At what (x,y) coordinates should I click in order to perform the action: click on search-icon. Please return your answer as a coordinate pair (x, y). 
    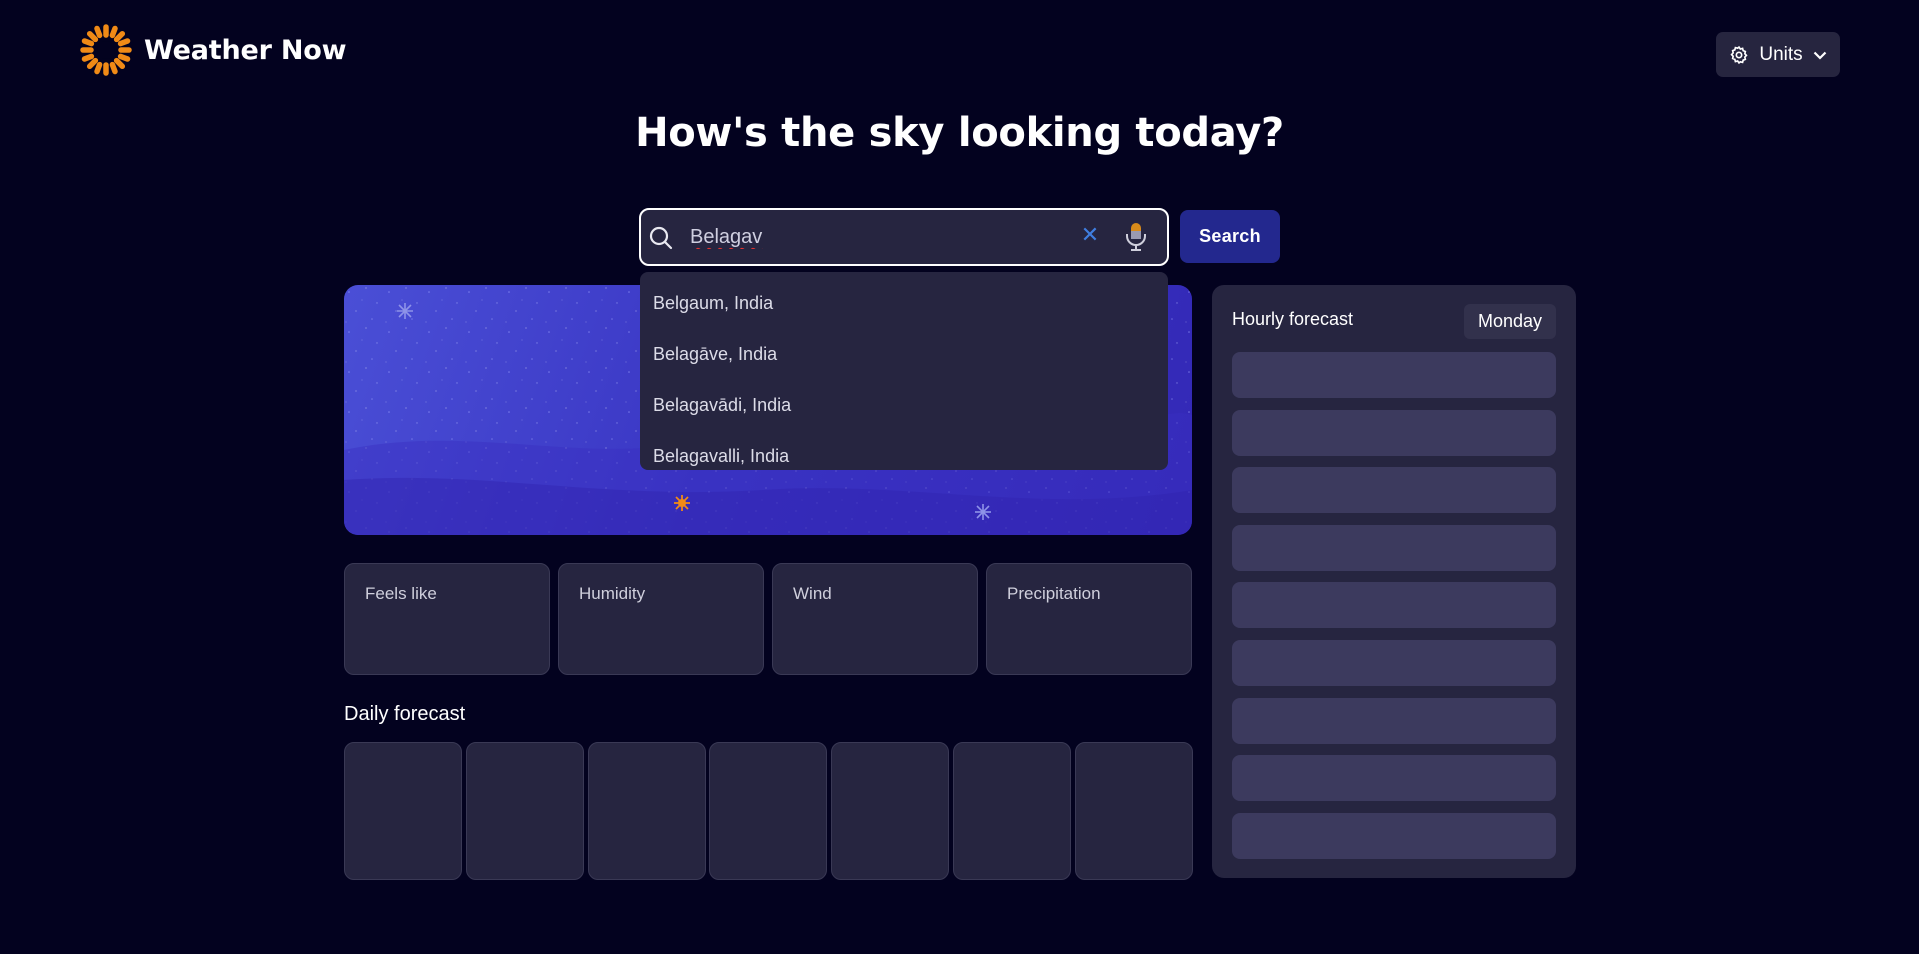
    Looking at the image, I should click on (661, 238).